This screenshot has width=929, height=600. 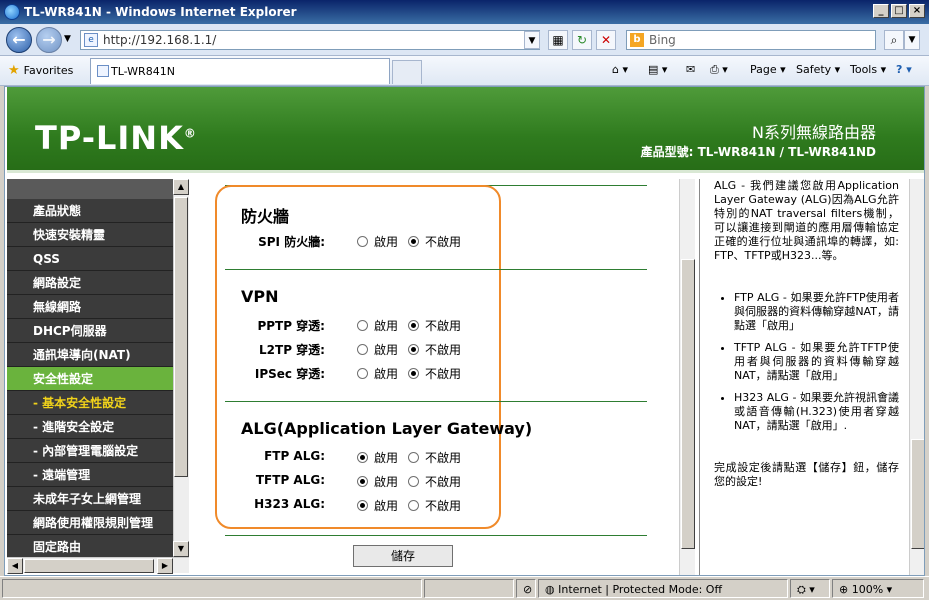 I want to click on print-icon: ⎙ ▾, so click(x=719, y=70).